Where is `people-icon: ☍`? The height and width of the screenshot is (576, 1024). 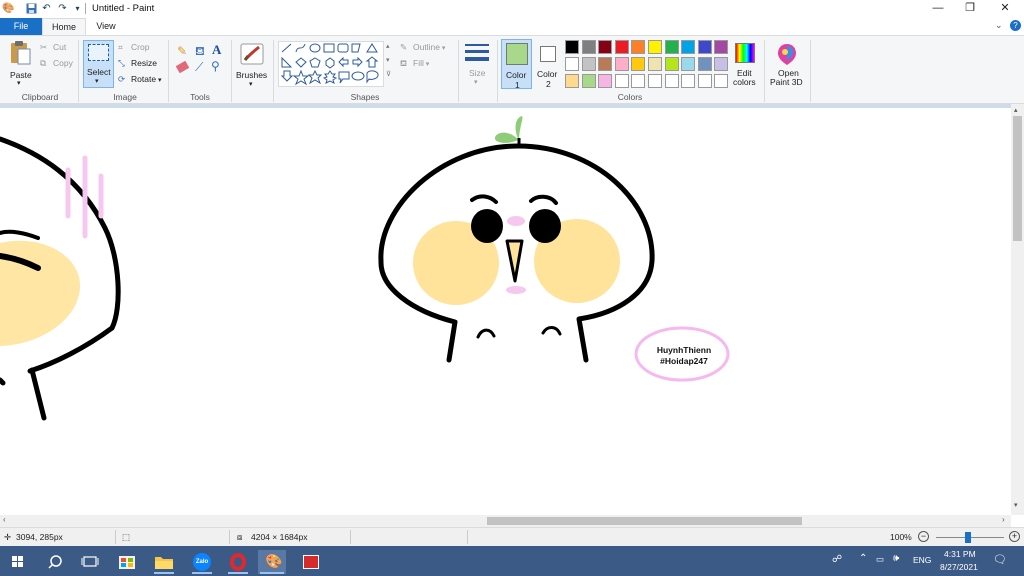
people-icon: ☍ is located at coordinates (837, 559).